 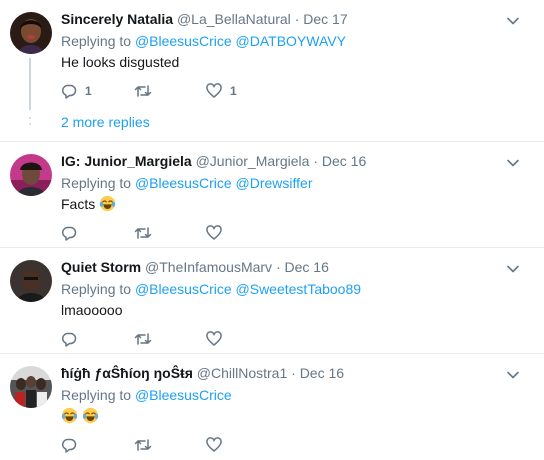 I want to click on mention-link: @Drewsiffer, so click(x=274, y=183).